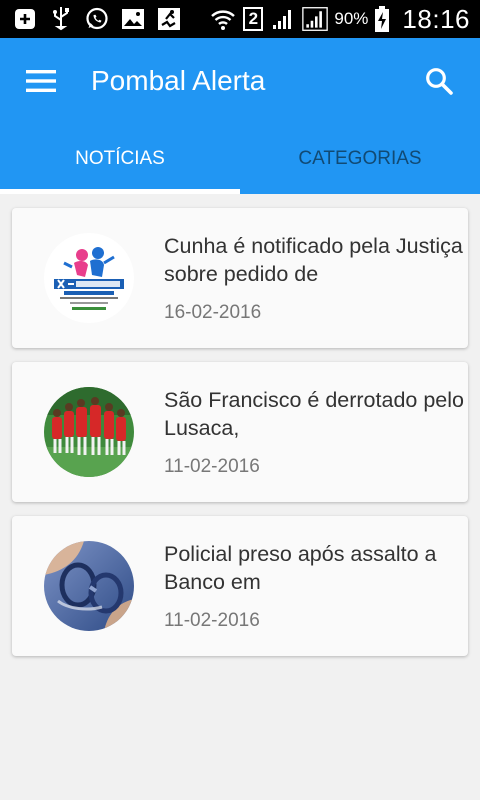 Image resolution: width=480 pixels, height=800 pixels. I want to click on app-bar: Pombal Alerta, so click(240, 81).